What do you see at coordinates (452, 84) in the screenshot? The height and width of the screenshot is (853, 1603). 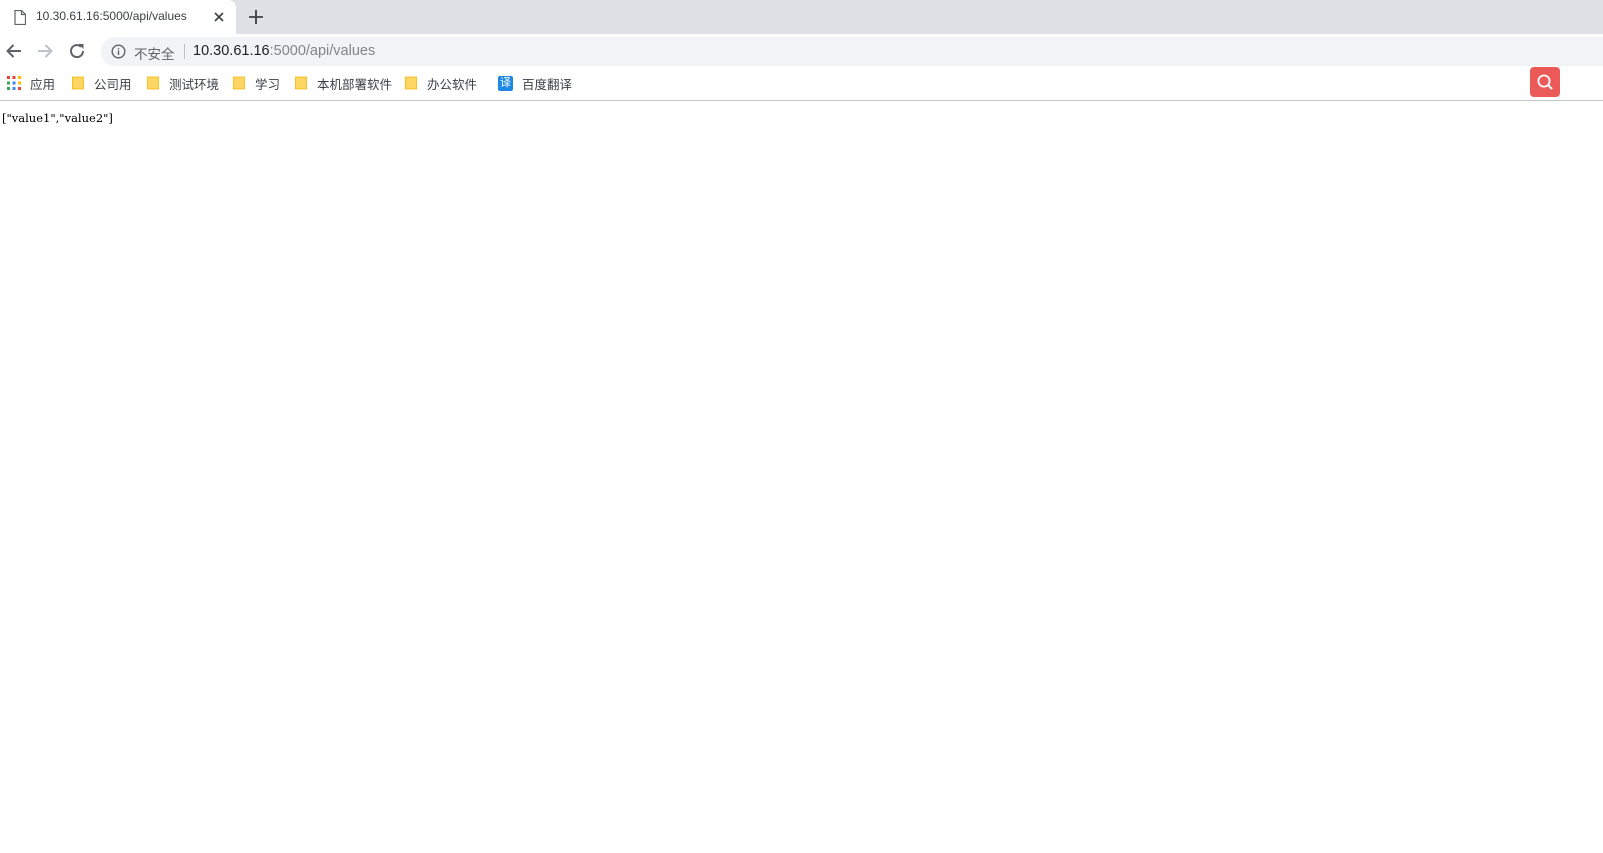 I see `bookmark-label: 办公软件` at bounding box center [452, 84].